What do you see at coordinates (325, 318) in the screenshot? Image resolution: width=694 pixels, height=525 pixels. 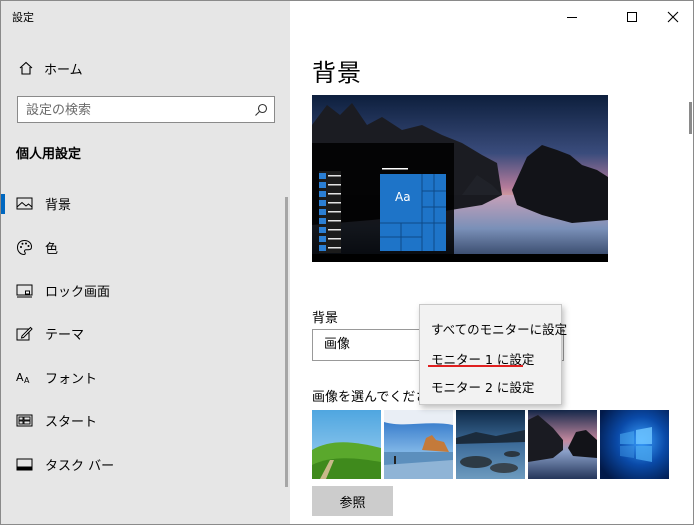 I see `background-type-label: 背景` at bounding box center [325, 318].